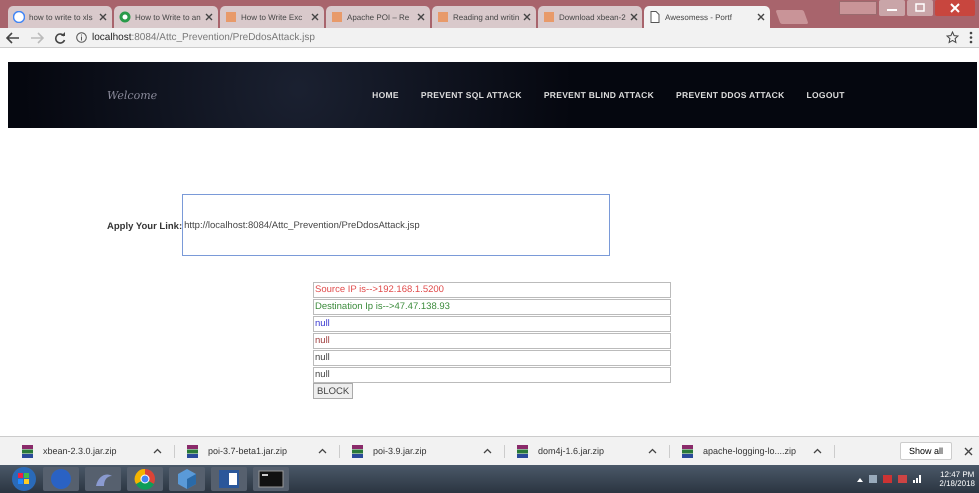 This screenshot has height=493, width=979. I want to click on tab-title: Apache POI – Re, so click(378, 17).